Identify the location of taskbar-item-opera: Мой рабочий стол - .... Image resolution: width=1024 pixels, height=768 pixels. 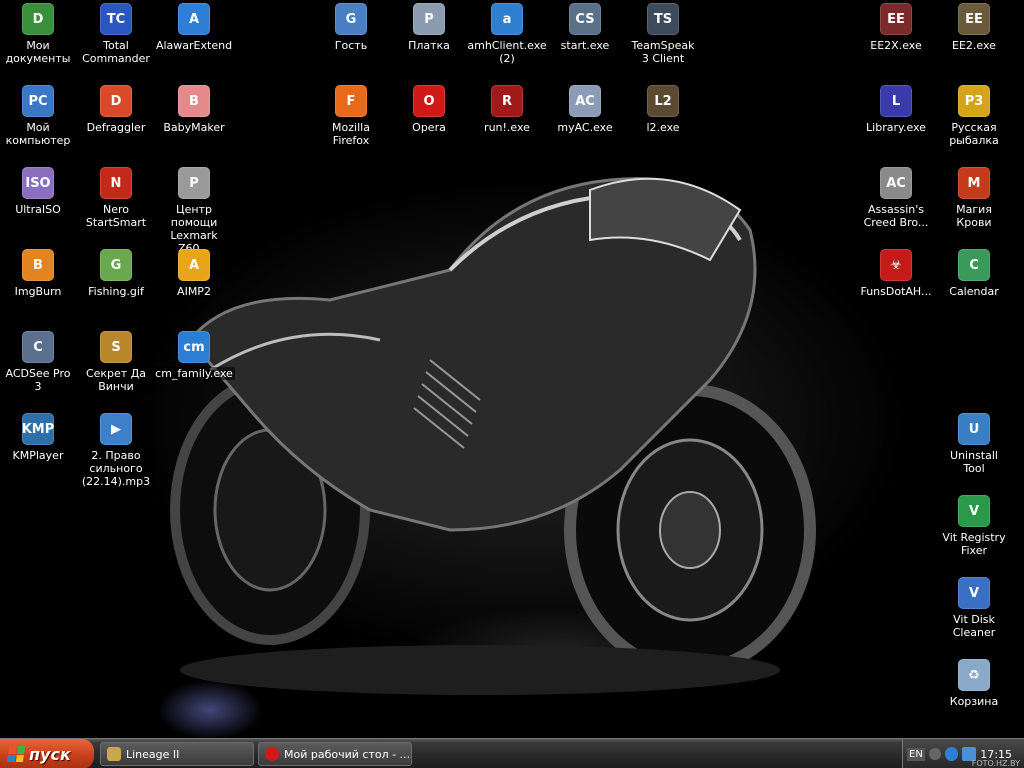
(335, 754).